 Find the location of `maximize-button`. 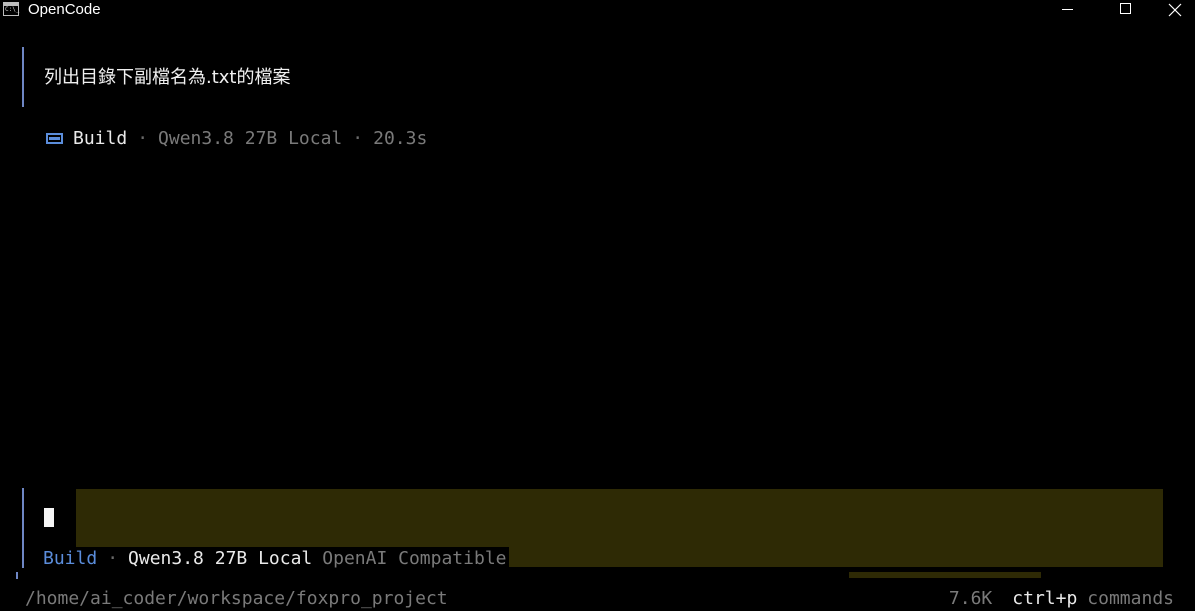

maximize-button is located at coordinates (1126, 10).